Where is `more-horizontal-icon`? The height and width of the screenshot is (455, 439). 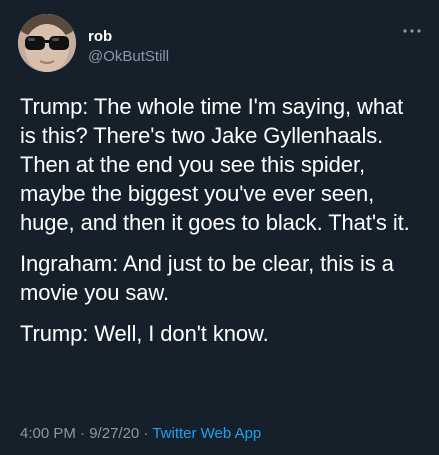
more-horizontal-icon is located at coordinates (412, 30).